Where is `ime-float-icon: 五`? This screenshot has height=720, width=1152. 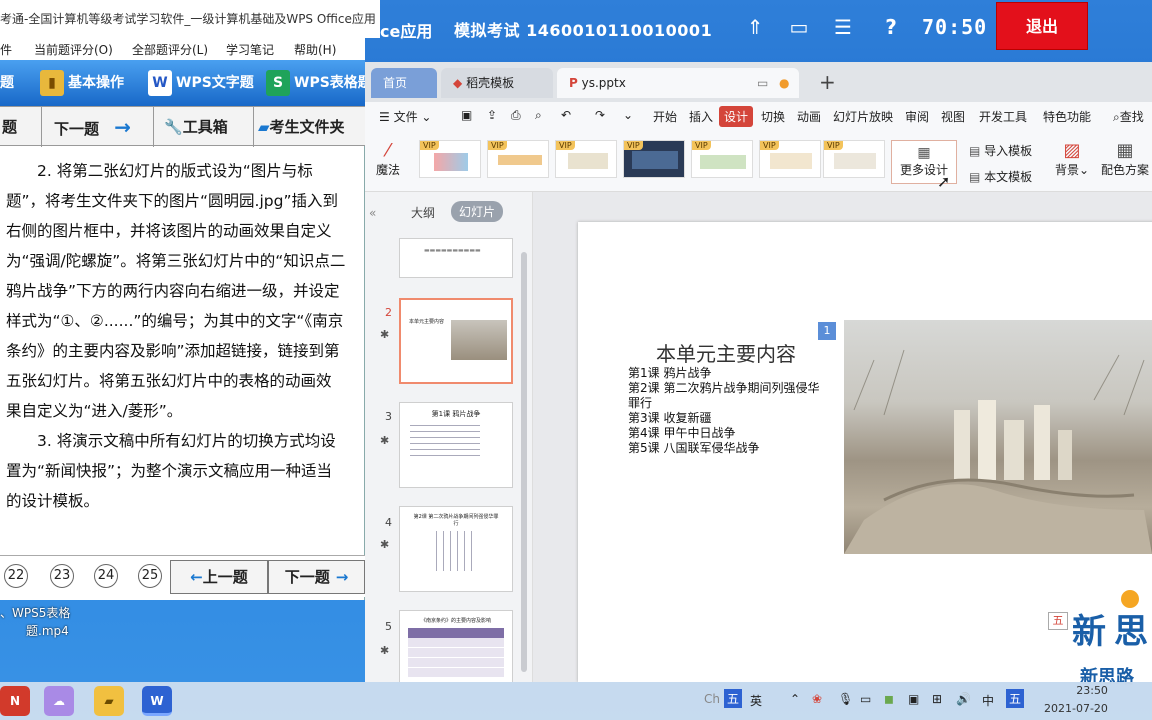
ime-float-icon: 五 is located at coordinates (1058, 621).